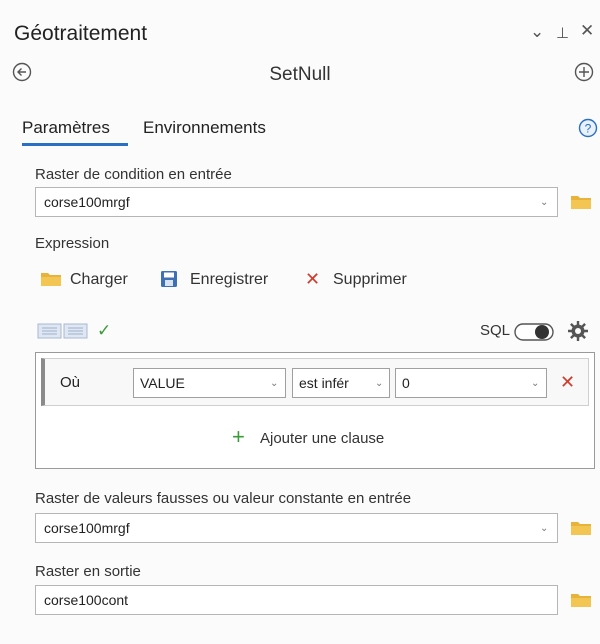 The width and height of the screenshot is (600, 644). What do you see at coordinates (72, 243) in the screenshot?
I see `expression-label: Expression` at bounding box center [72, 243].